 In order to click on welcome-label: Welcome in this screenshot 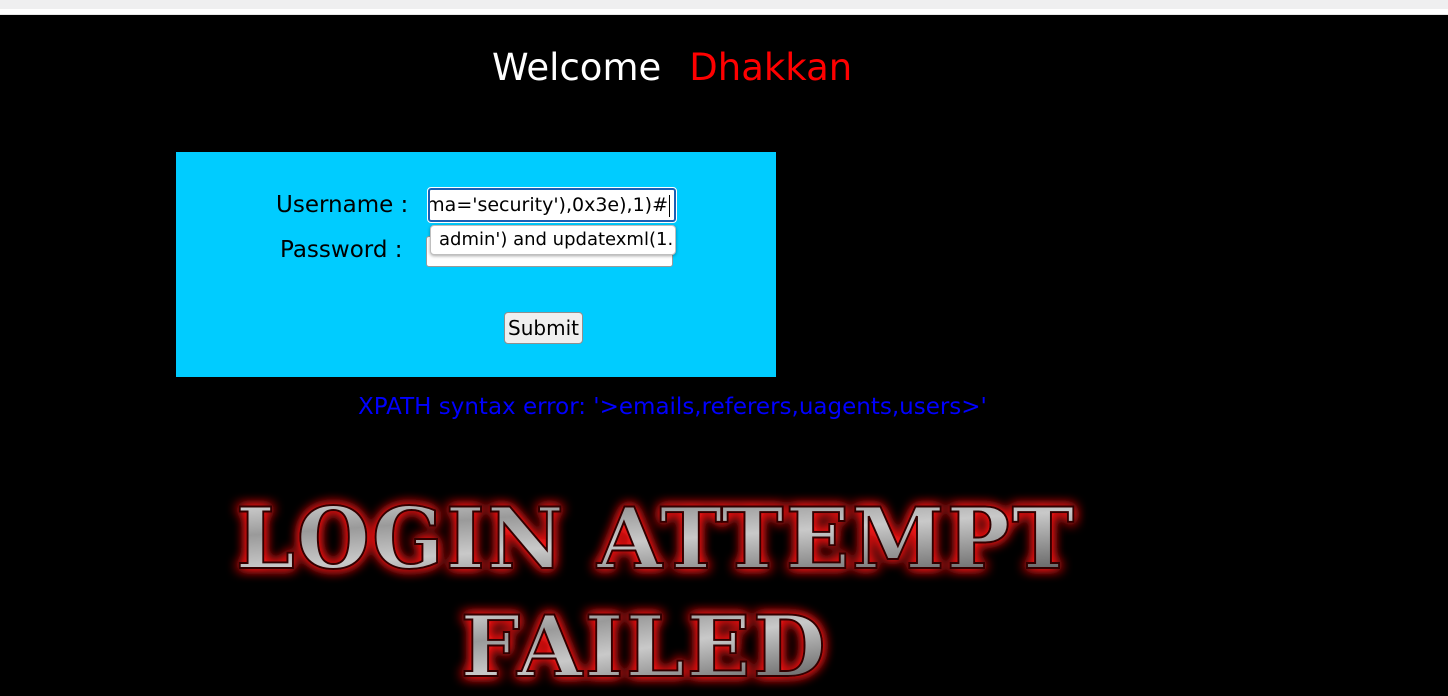, I will do `click(577, 67)`.